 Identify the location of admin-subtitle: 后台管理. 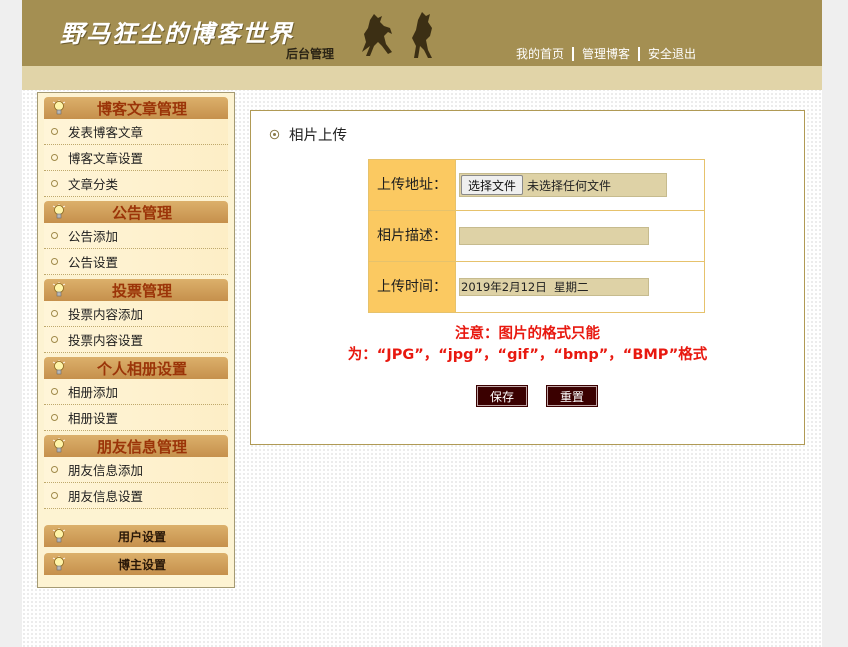
(310, 54).